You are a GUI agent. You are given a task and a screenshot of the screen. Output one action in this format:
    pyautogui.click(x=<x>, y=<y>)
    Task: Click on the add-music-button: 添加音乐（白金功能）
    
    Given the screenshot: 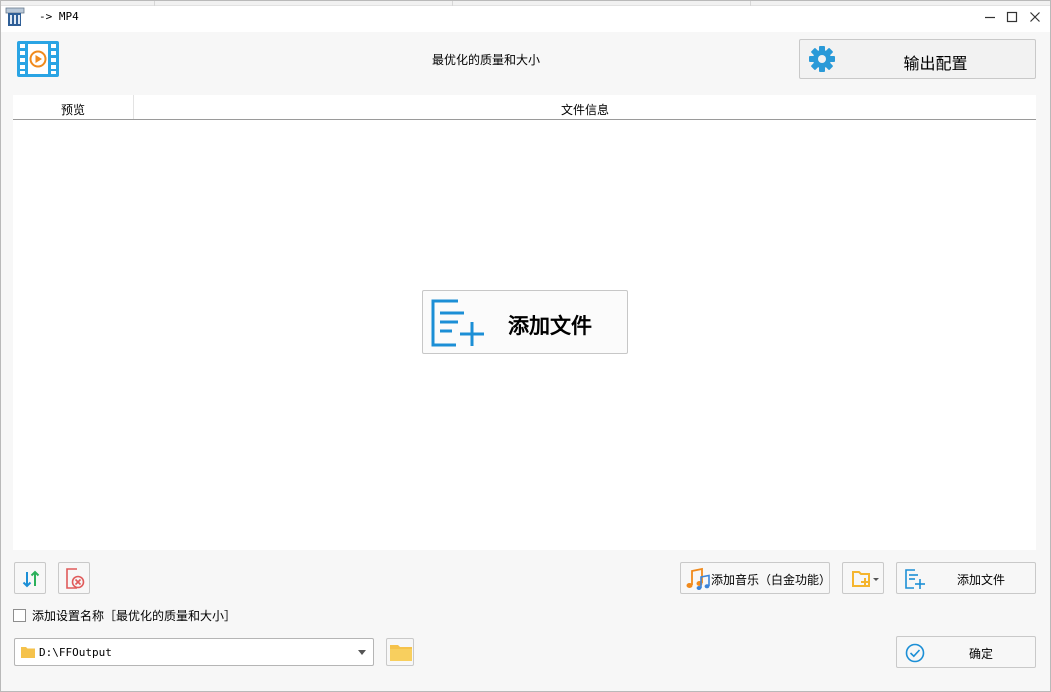 What is the action you would take?
    pyautogui.click(x=756, y=578)
    